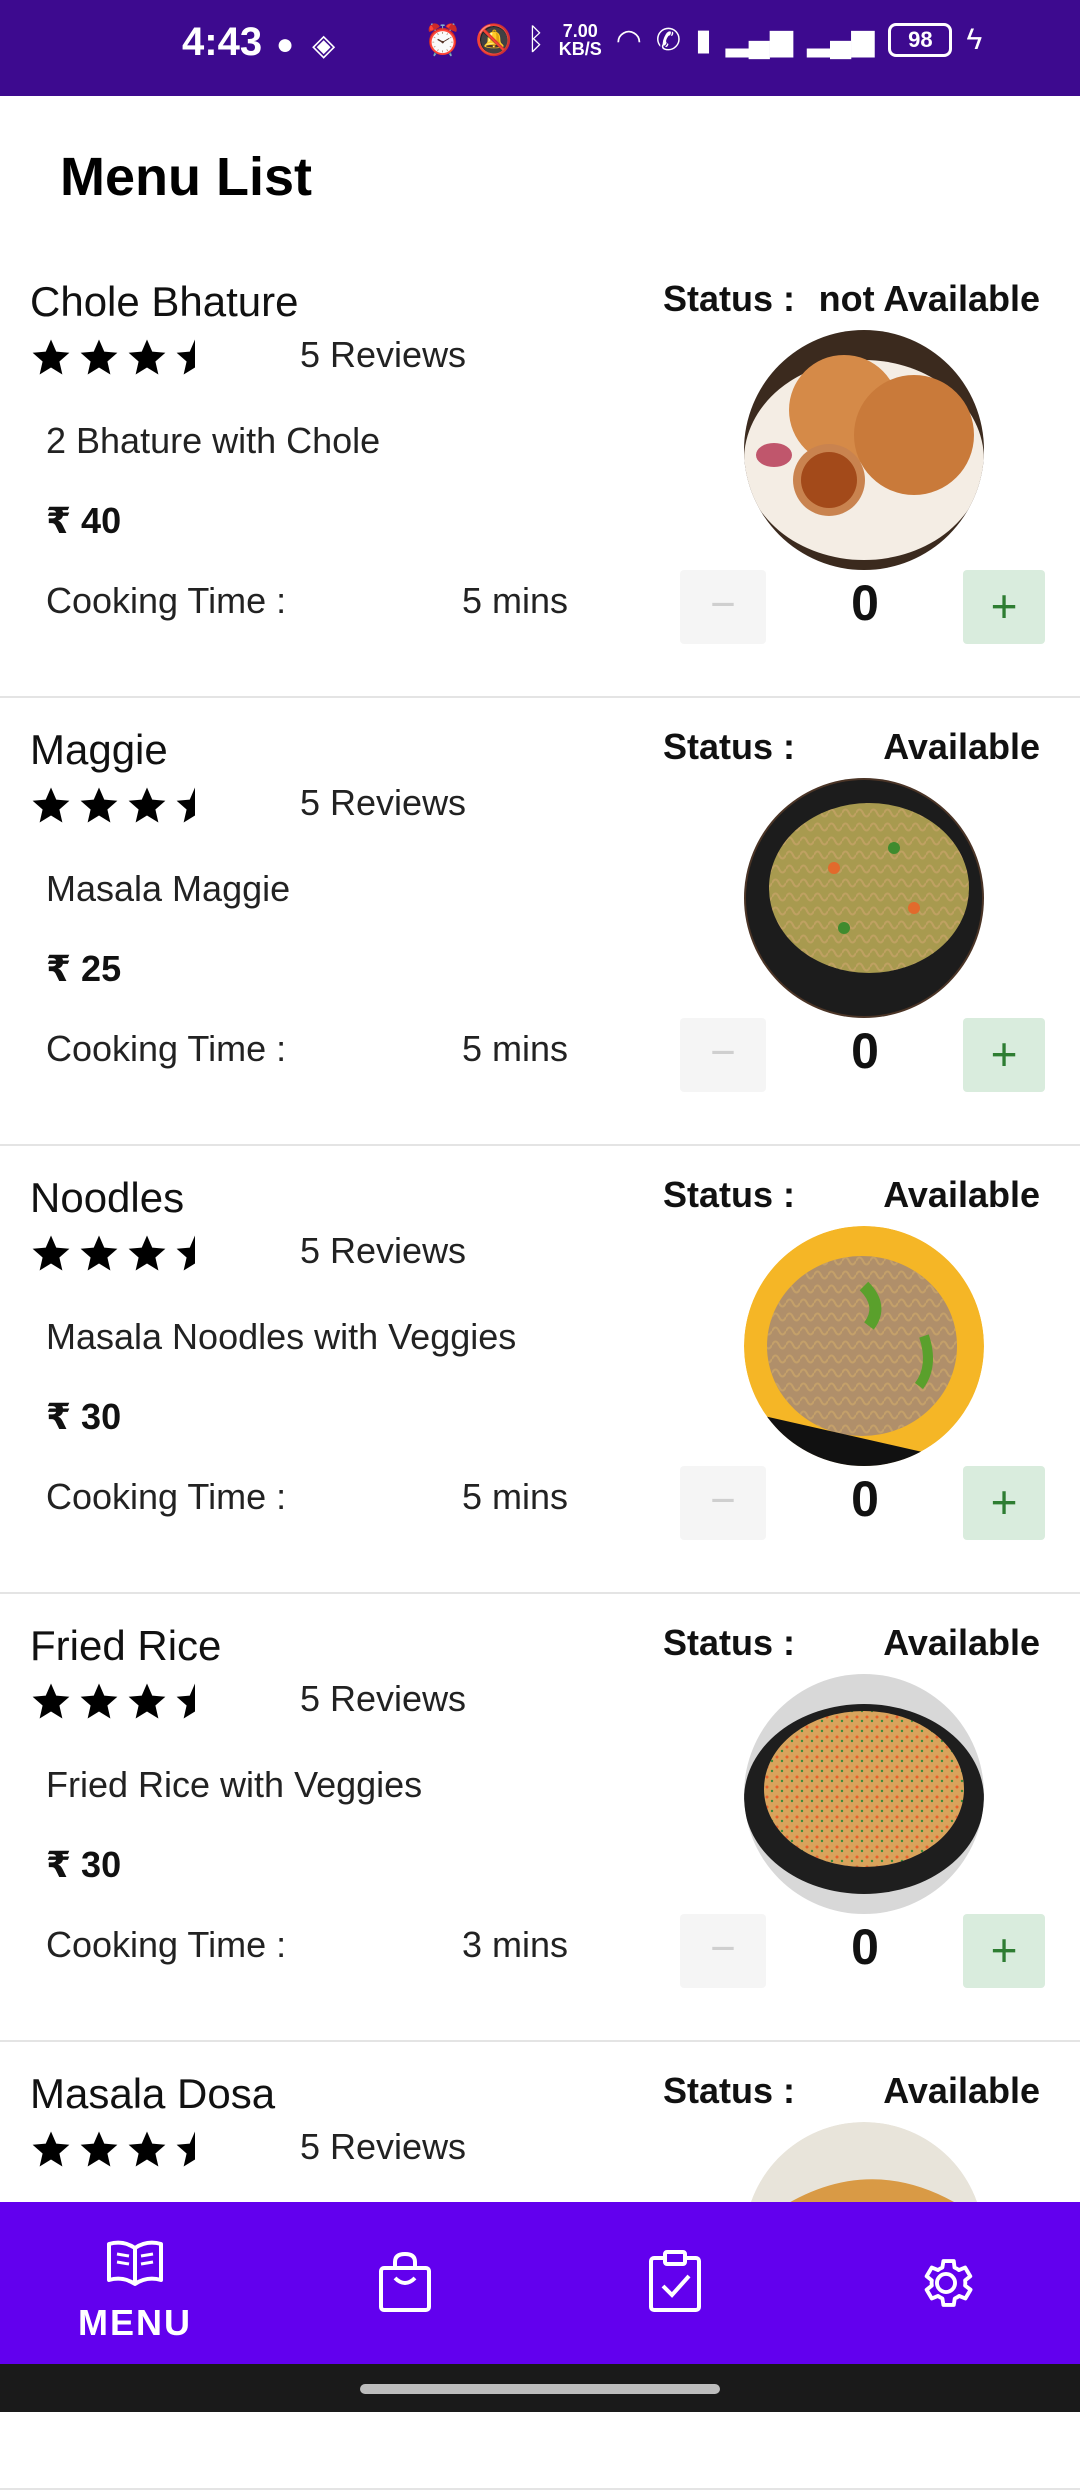  I want to click on item-name: Maggie, so click(99, 749).